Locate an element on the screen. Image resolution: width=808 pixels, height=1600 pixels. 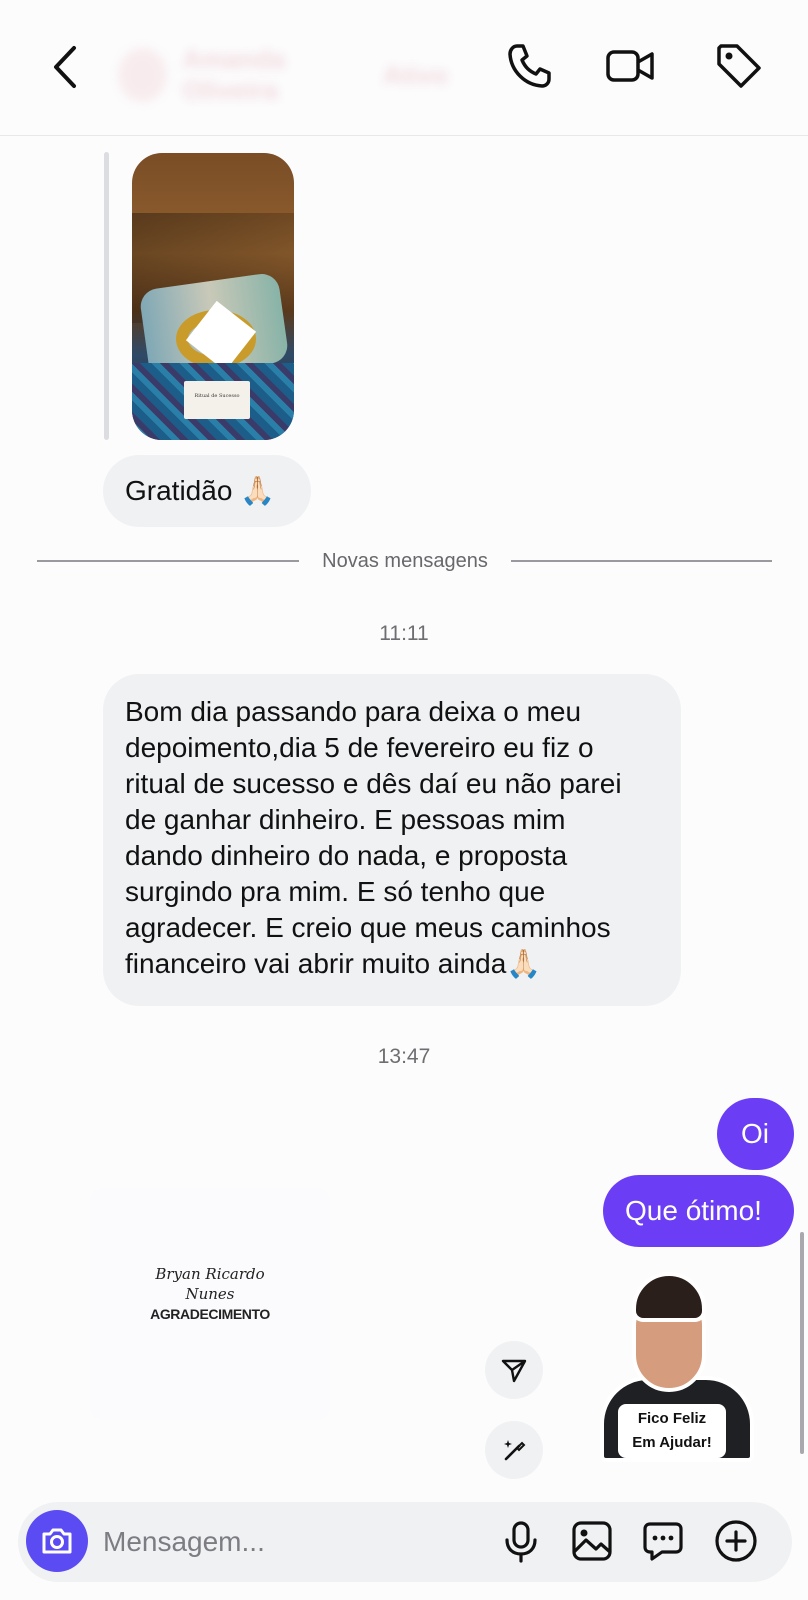
sticker-caption: Fico Feliz Em Ajudar! is located at coordinates (672, 1431).